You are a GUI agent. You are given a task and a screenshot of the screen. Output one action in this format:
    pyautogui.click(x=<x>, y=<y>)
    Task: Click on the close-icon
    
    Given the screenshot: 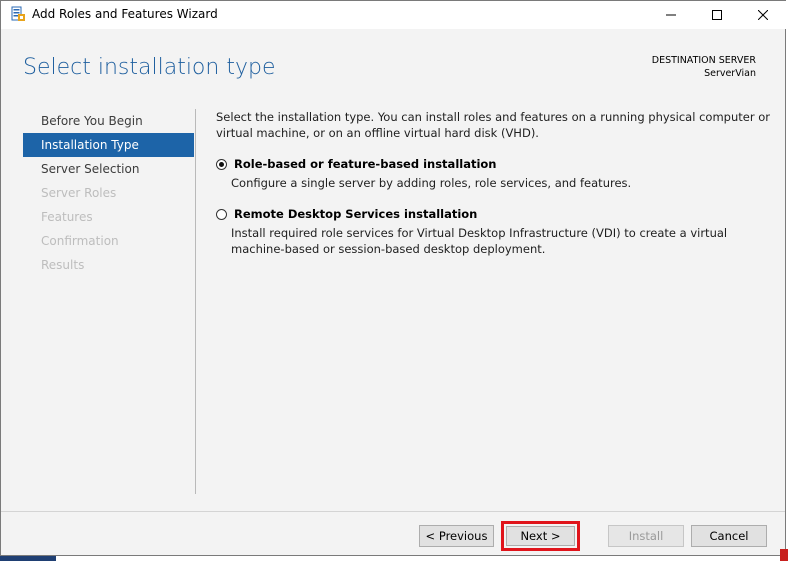 What is the action you would take?
    pyautogui.click(x=763, y=15)
    